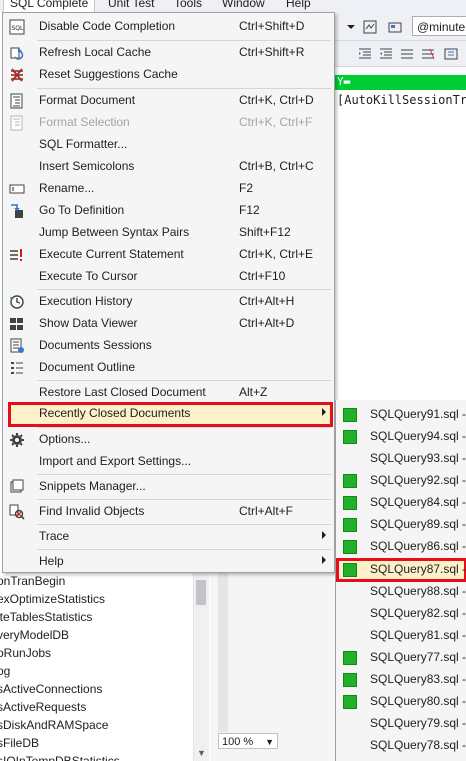 The image size is (466, 761). Describe the element at coordinates (17, 101) in the screenshot. I see `format-document-icon` at that location.